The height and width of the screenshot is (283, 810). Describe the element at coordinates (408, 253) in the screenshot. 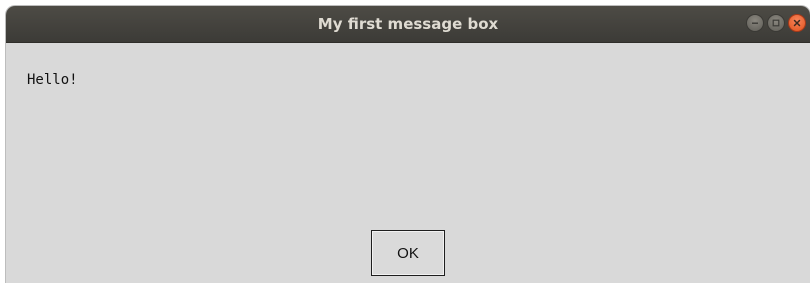

I see `ok-button: OK` at that location.